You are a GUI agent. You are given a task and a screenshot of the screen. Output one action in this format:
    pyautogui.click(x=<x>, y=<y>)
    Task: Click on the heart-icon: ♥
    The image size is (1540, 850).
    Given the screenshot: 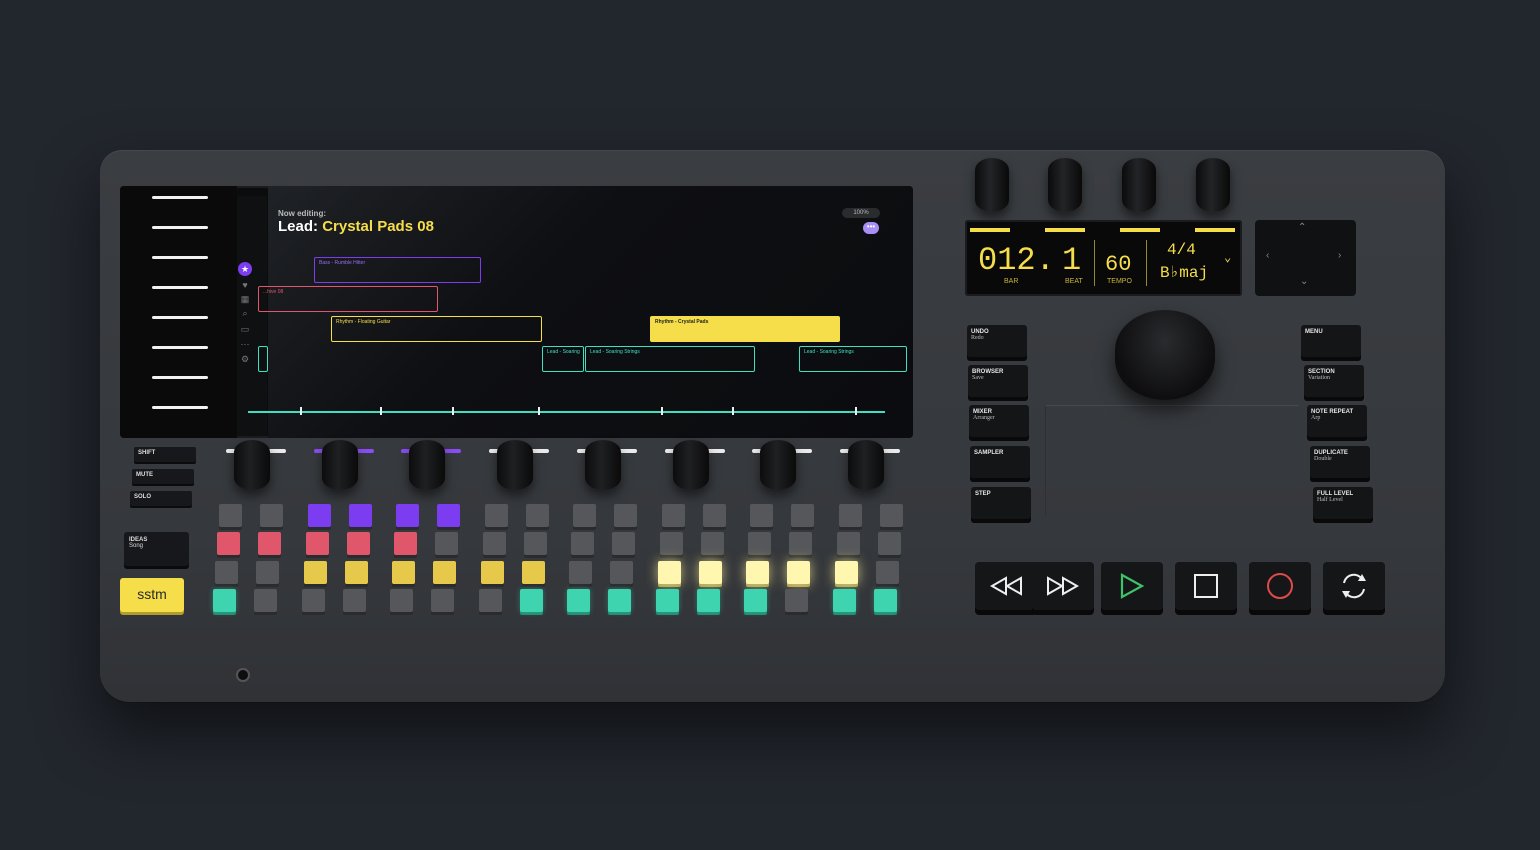 What is the action you would take?
    pyautogui.click(x=245, y=285)
    